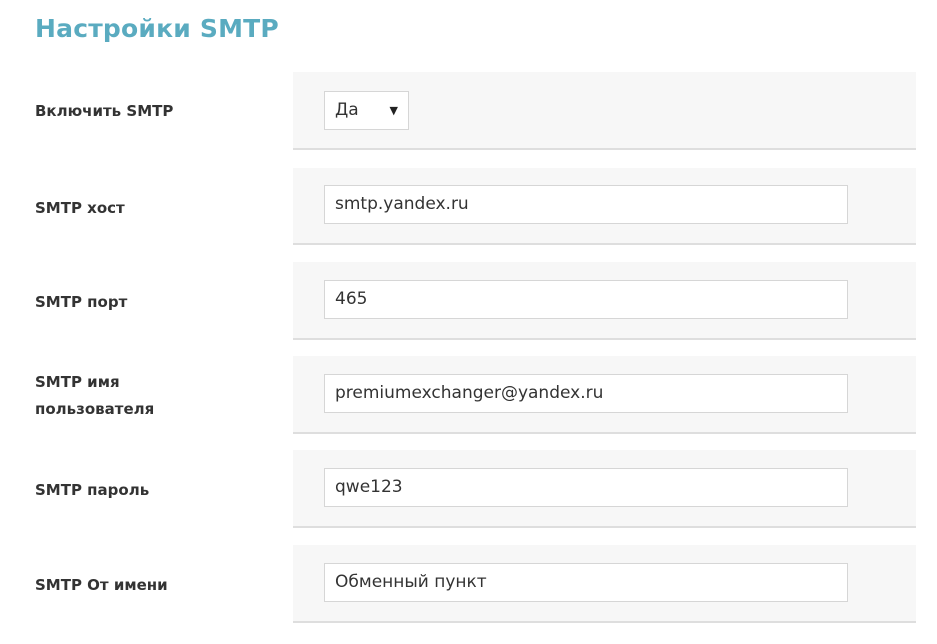  I want to click on smtp-username-input: premiumexchanger@yandex.ru, so click(586, 393).